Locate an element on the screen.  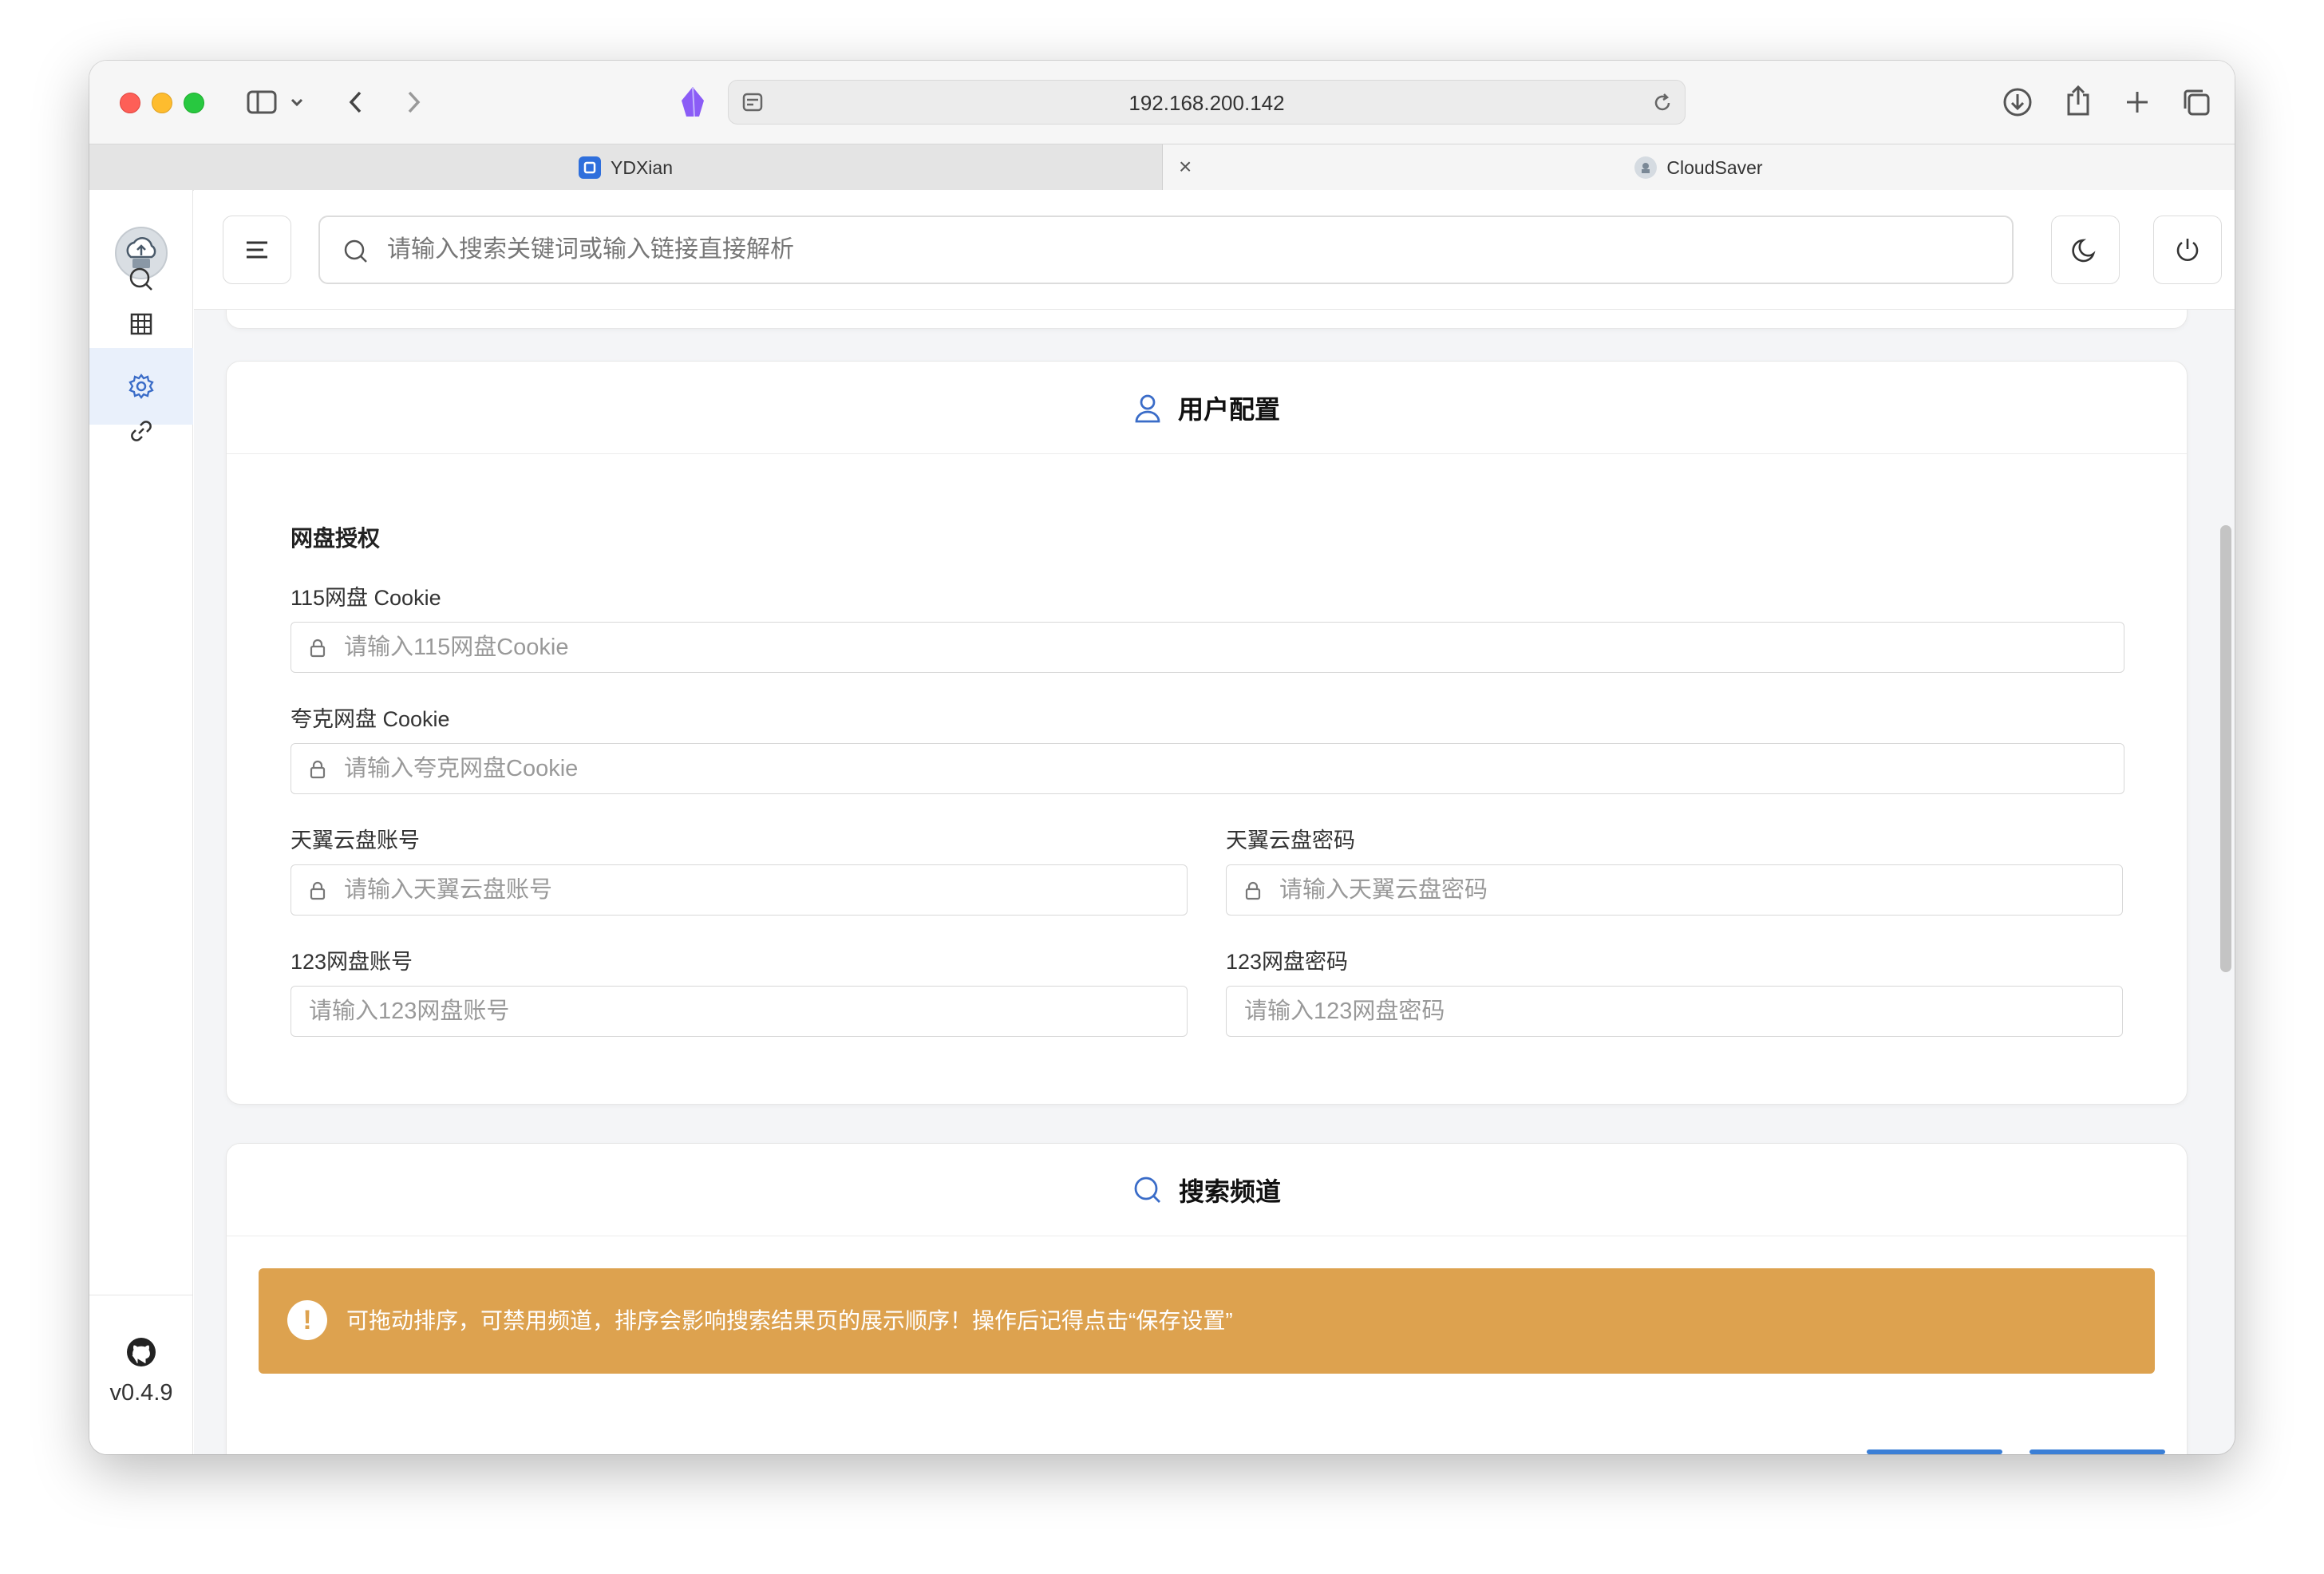
chevron-down-icon is located at coordinates (296, 102).